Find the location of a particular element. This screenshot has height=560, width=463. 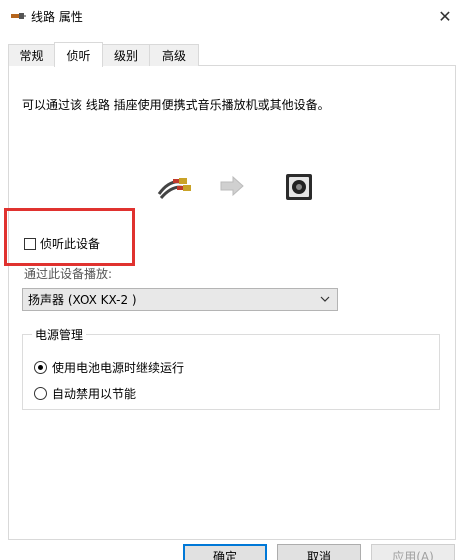

apply-button-label: 应用(A) is located at coordinates (413, 554).